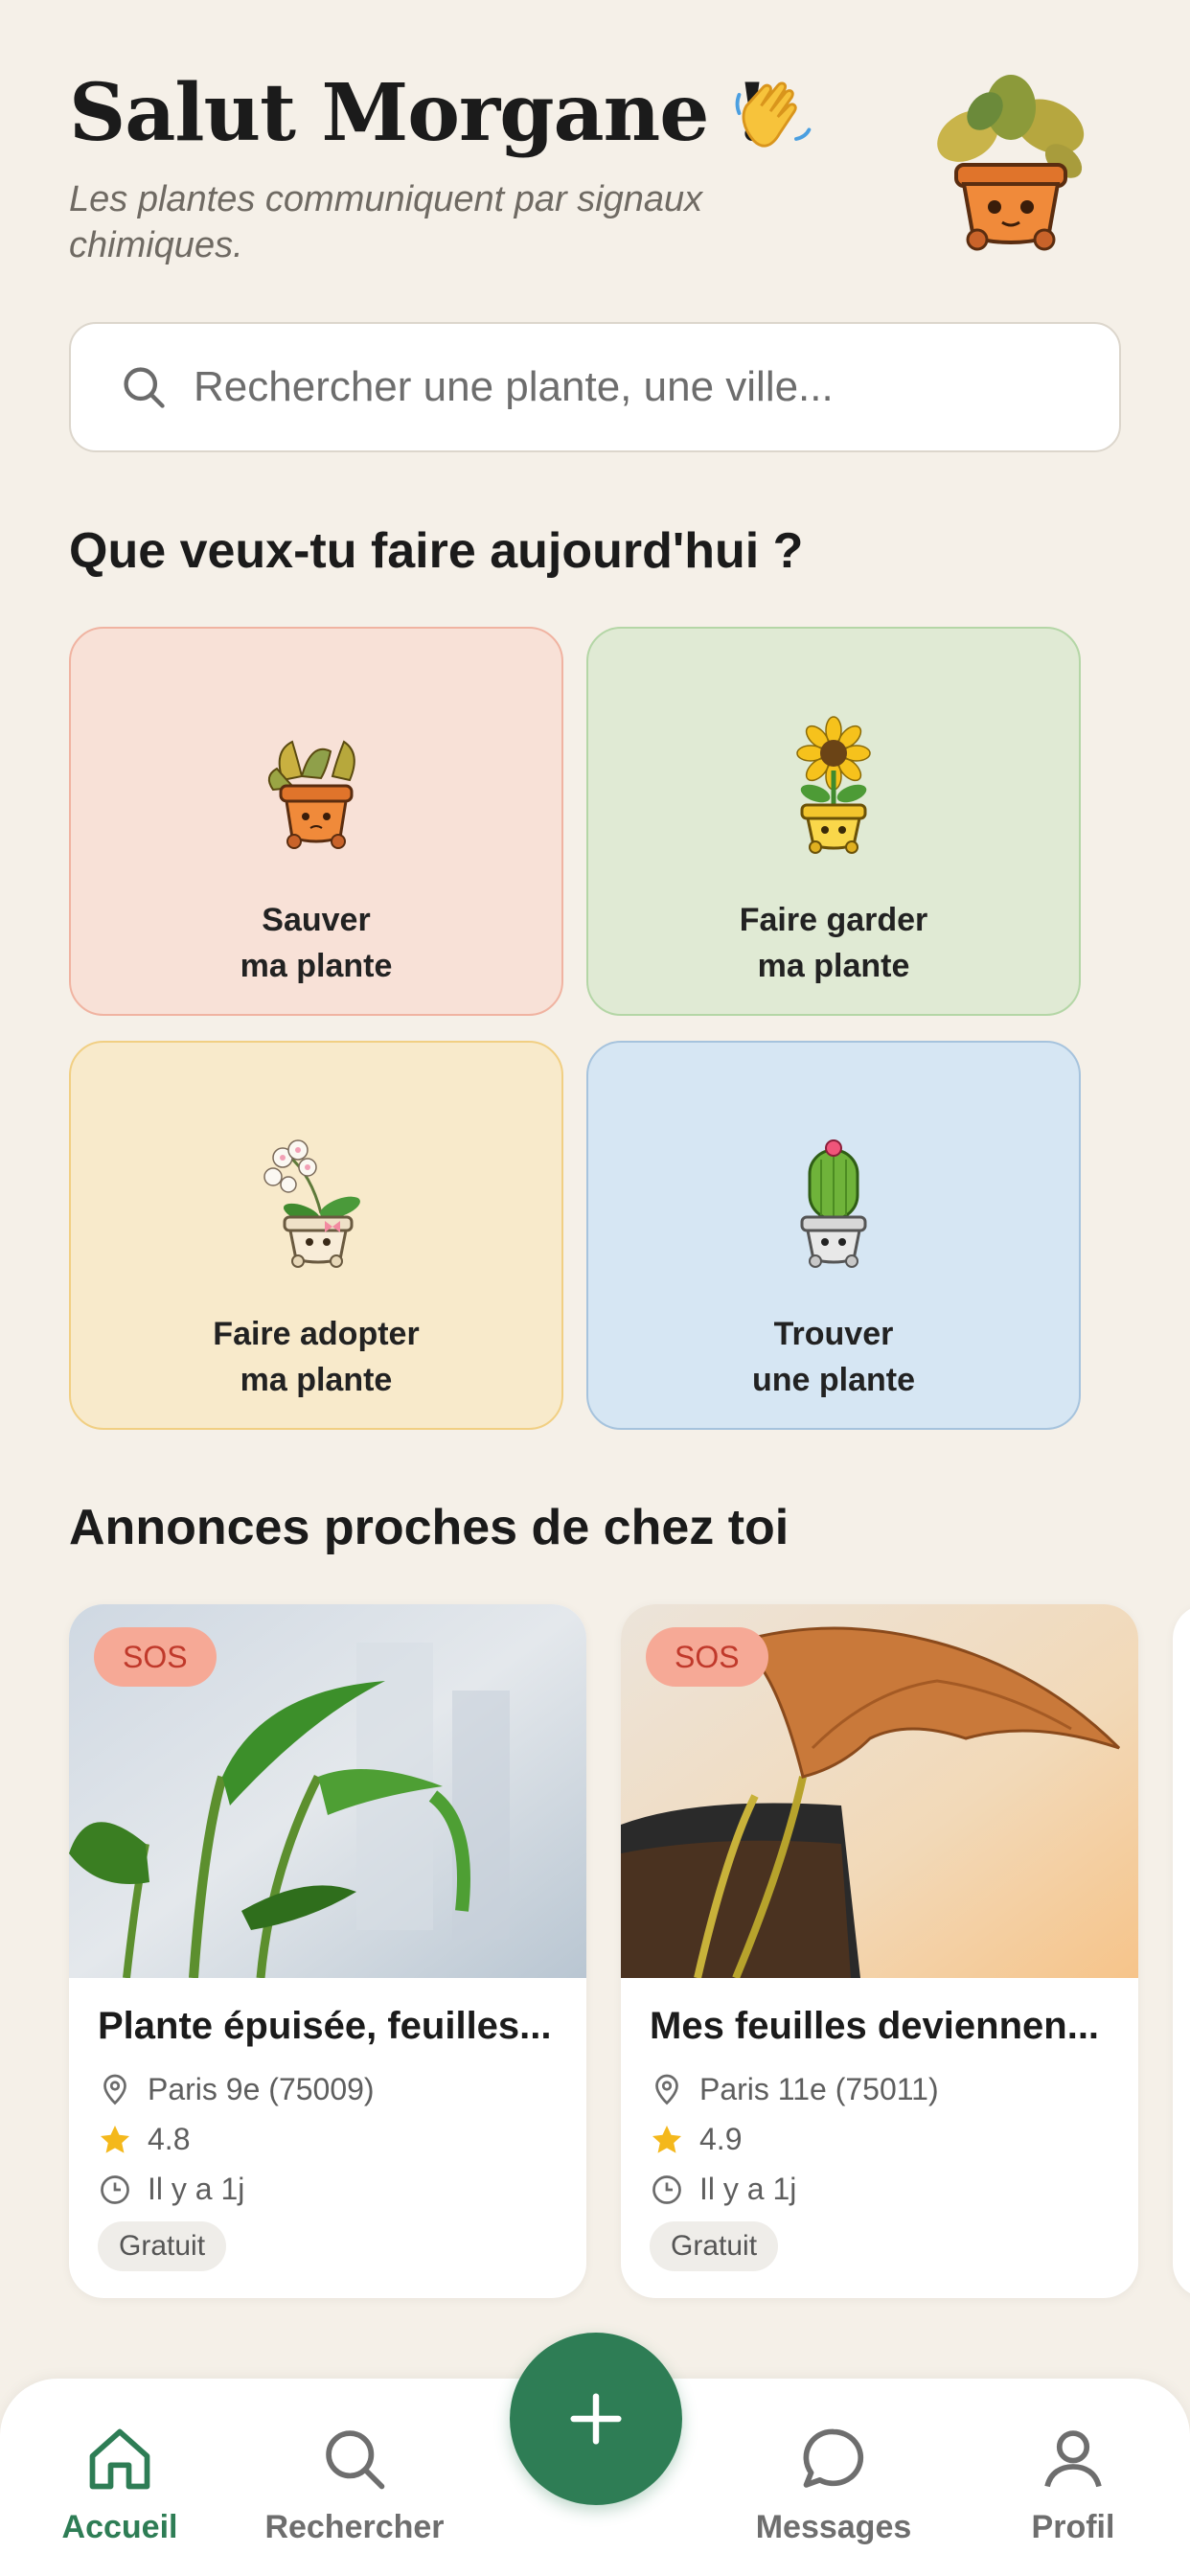 The image size is (1190, 2576). I want to click on nav-item-search: Rechercher, so click(355, 2484).